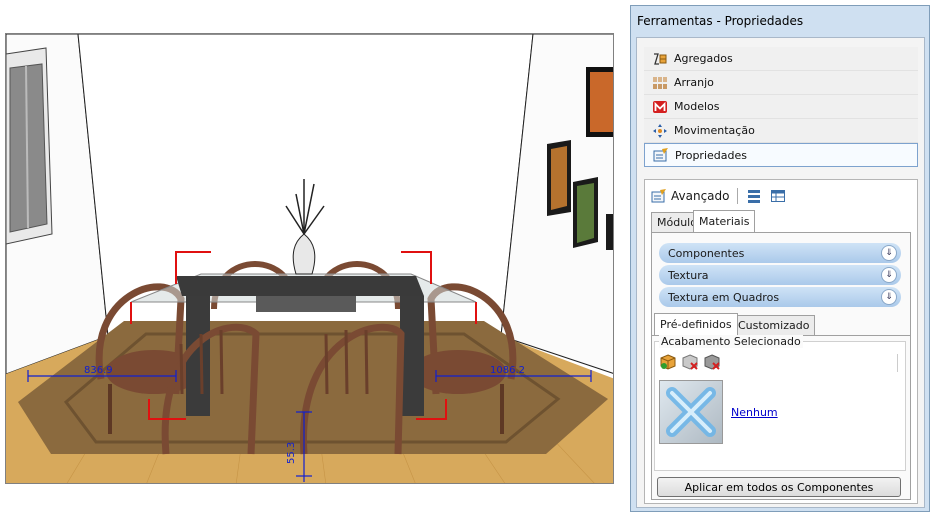 This screenshot has width=934, height=516. What do you see at coordinates (774, 325) in the screenshot?
I see `subtab-customizado: Customizado` at bounding box center [774, 325].